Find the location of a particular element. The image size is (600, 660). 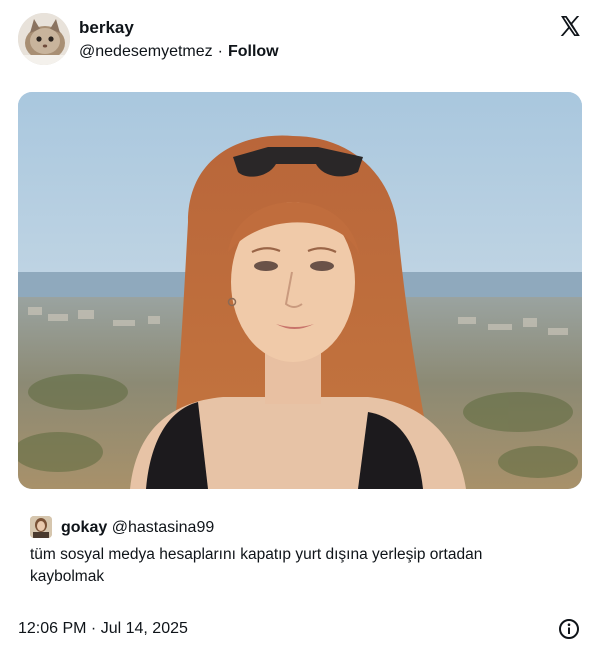

author-info: berkay @nedesemyetmez · Follow is located at coordinates (179, 40).